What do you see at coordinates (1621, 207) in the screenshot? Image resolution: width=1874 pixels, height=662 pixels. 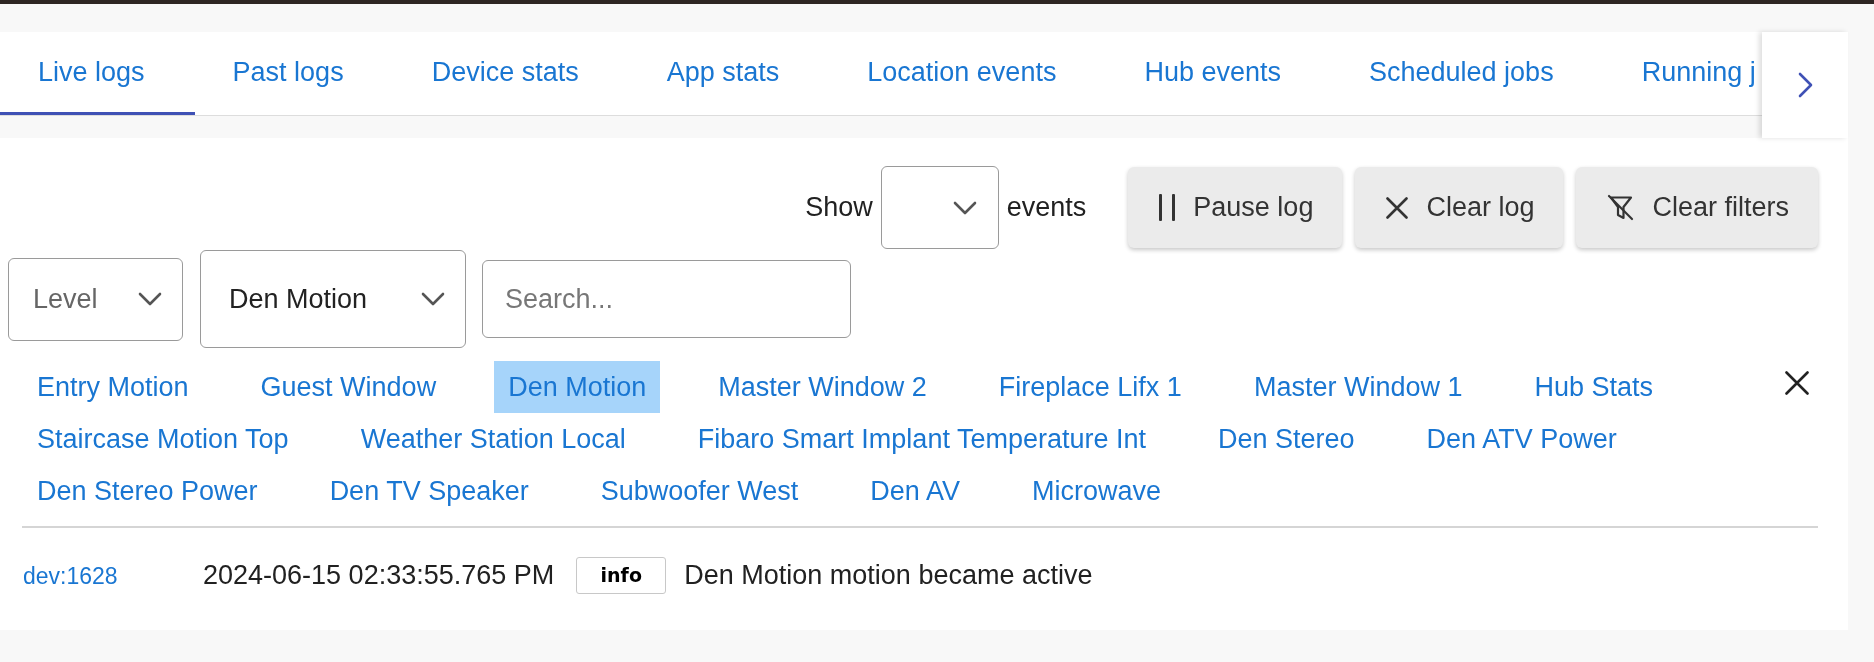 I see `funnel-slash-icon` at bounding box center [1621, 207].